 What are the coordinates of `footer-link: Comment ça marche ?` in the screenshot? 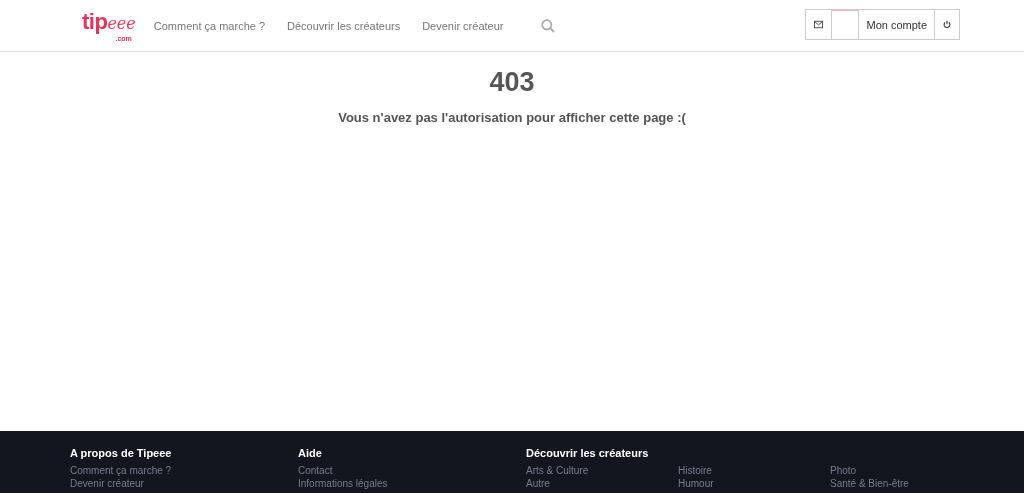 It's located at (184, 470).